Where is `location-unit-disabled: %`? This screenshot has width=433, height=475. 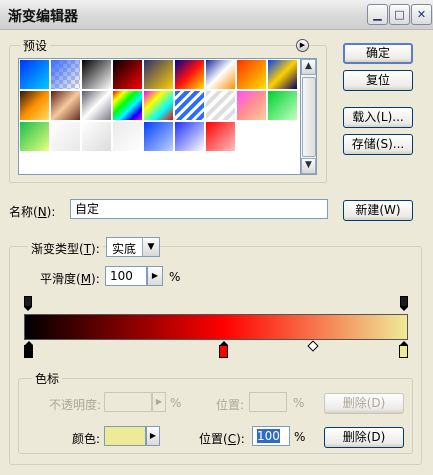 location-unit-disabled: % is located at coordinates (299, 403).